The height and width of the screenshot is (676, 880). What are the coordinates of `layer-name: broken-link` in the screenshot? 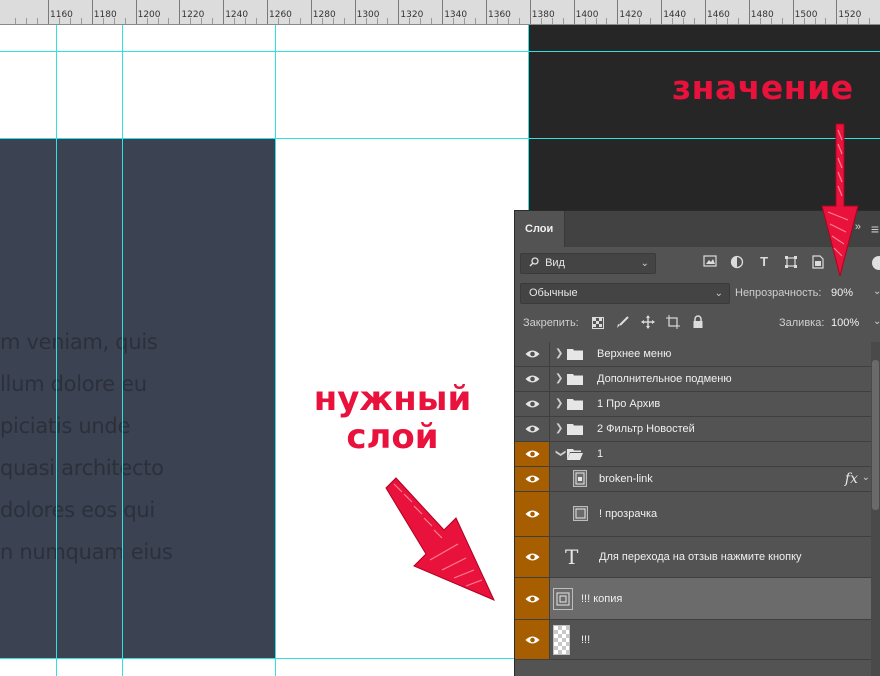 It's located at (626, 479).